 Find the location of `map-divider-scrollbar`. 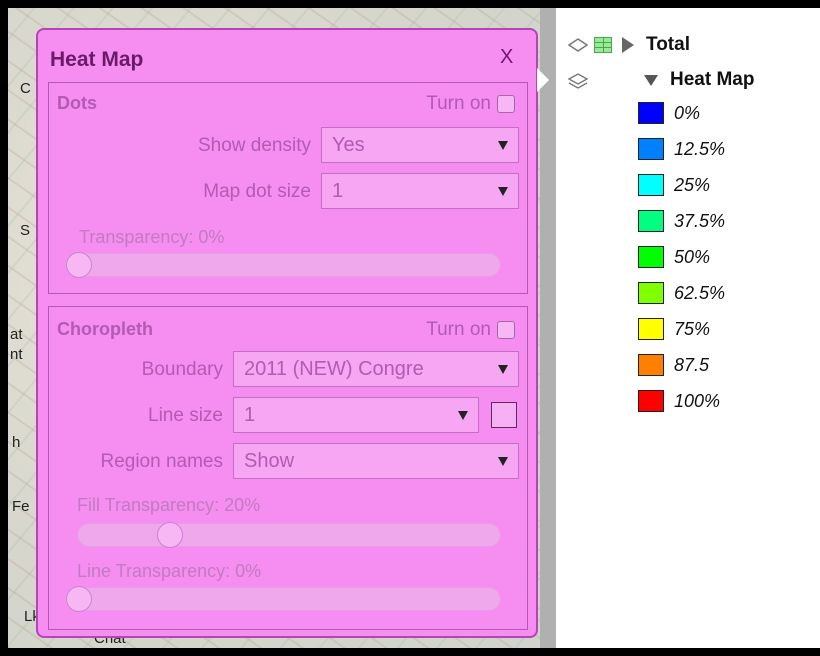

map-divider-scrollbar is located at coordinates (548, 328).